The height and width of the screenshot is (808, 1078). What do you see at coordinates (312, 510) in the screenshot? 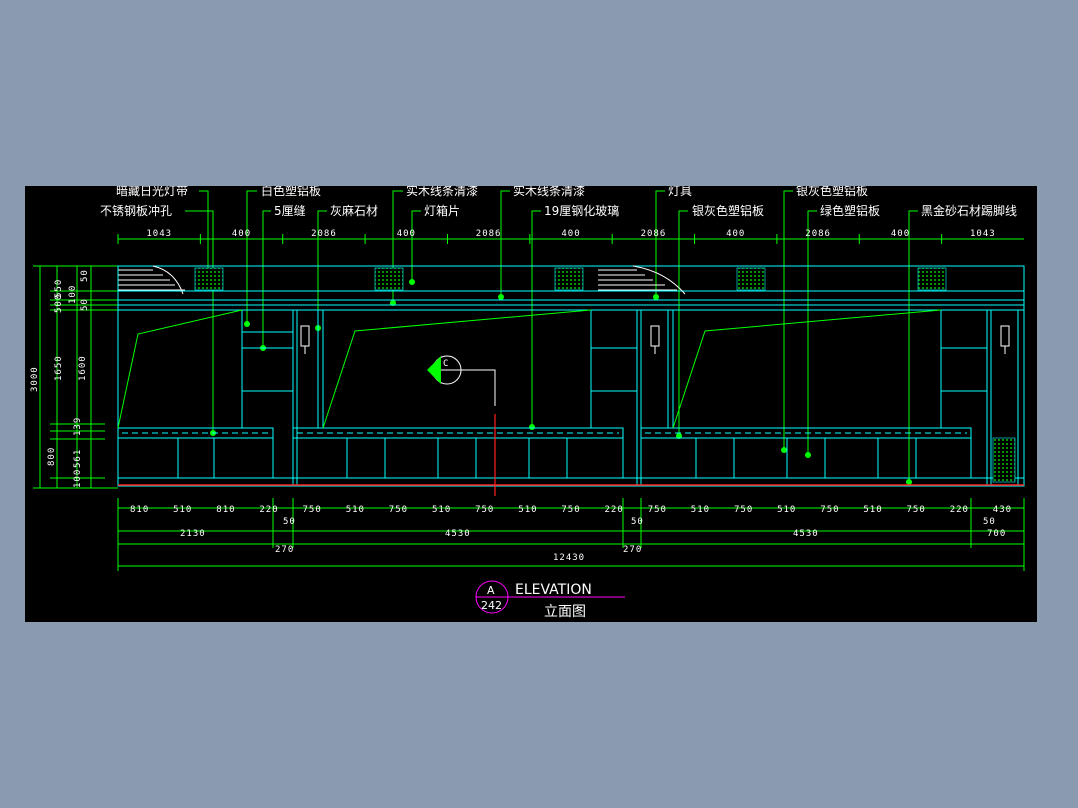
I see `dim-b1-4: 750` at bounding box center [312, 510].